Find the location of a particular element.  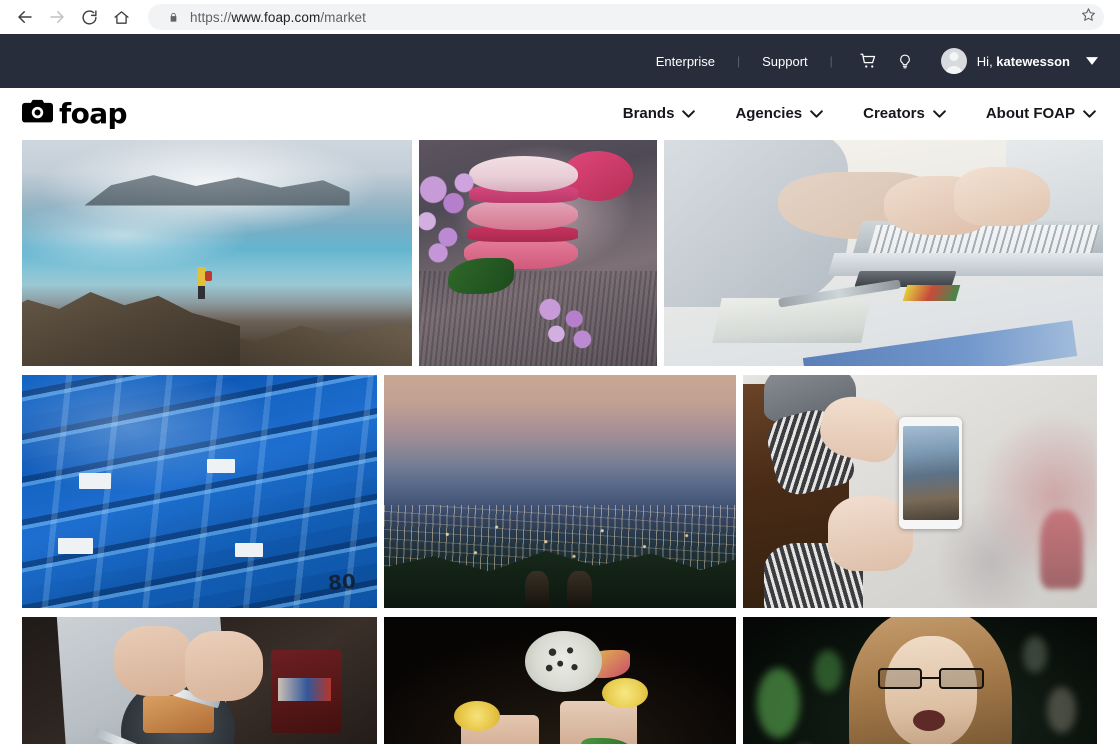

reload-icon is located at coordinates (89, 17).